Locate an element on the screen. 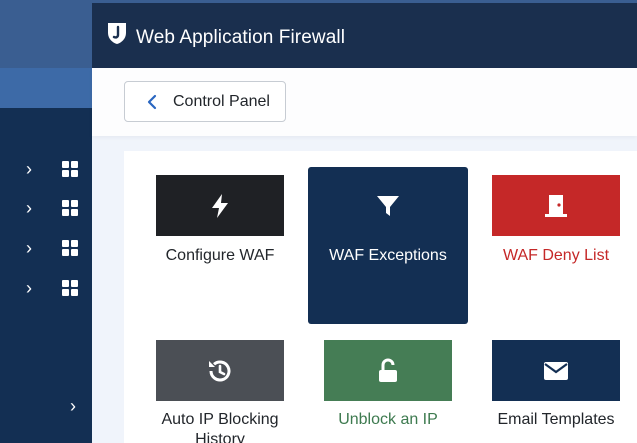 The image size is (637, 443). joomla-shield-logo is located at coordinates (117, 33).